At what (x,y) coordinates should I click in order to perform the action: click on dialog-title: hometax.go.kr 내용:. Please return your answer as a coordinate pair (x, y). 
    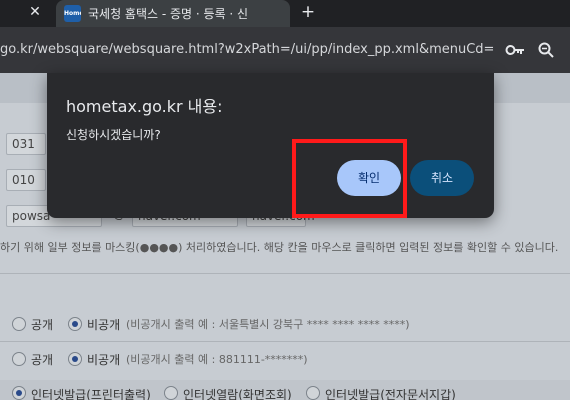
    Looking at the image, I should click on (144, 106).